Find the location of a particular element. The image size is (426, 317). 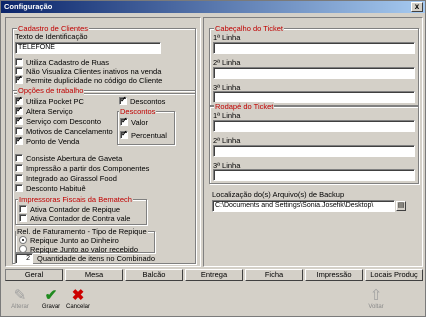

x-mark-icon: ✖ is located at coordinates (78, 295).